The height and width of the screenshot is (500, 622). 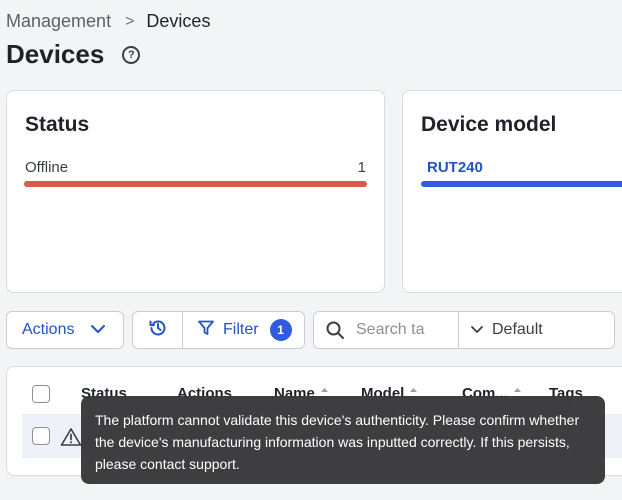 What do you see at coordinates (167, 464) in the screenshot?
I see `tooltip-line-3: please contact support.` at bounding box center [167, 464].